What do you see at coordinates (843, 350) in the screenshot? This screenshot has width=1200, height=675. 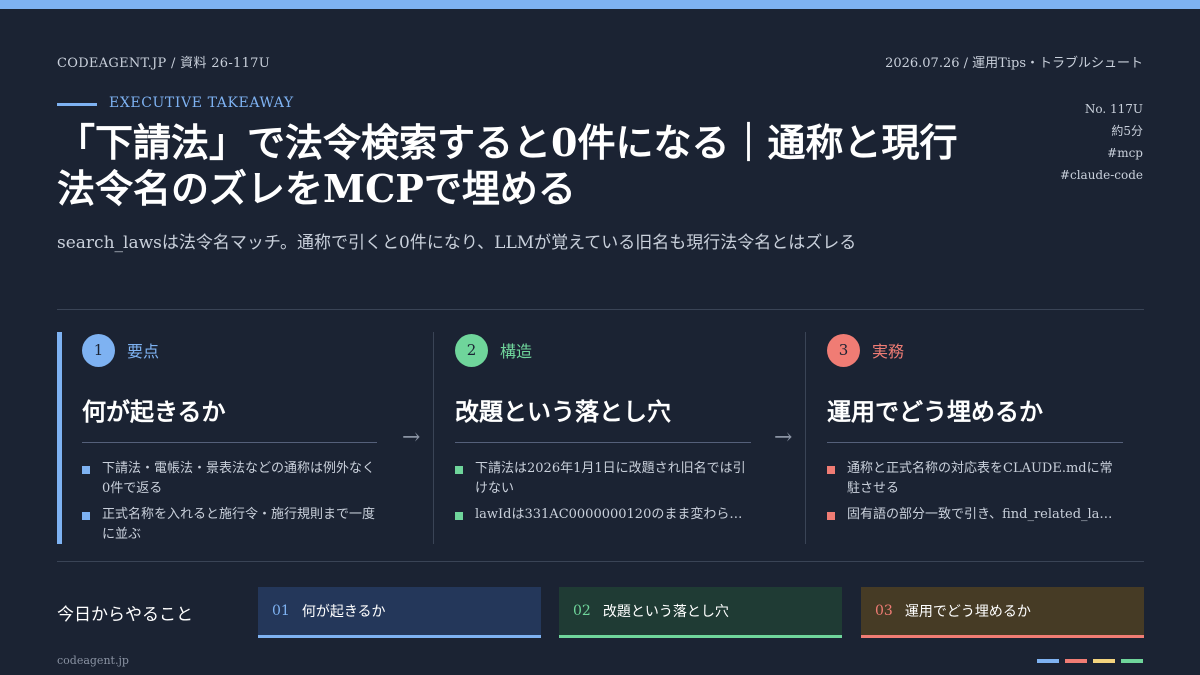 I see `step-badge: 3` at bounding box center [843, 350].